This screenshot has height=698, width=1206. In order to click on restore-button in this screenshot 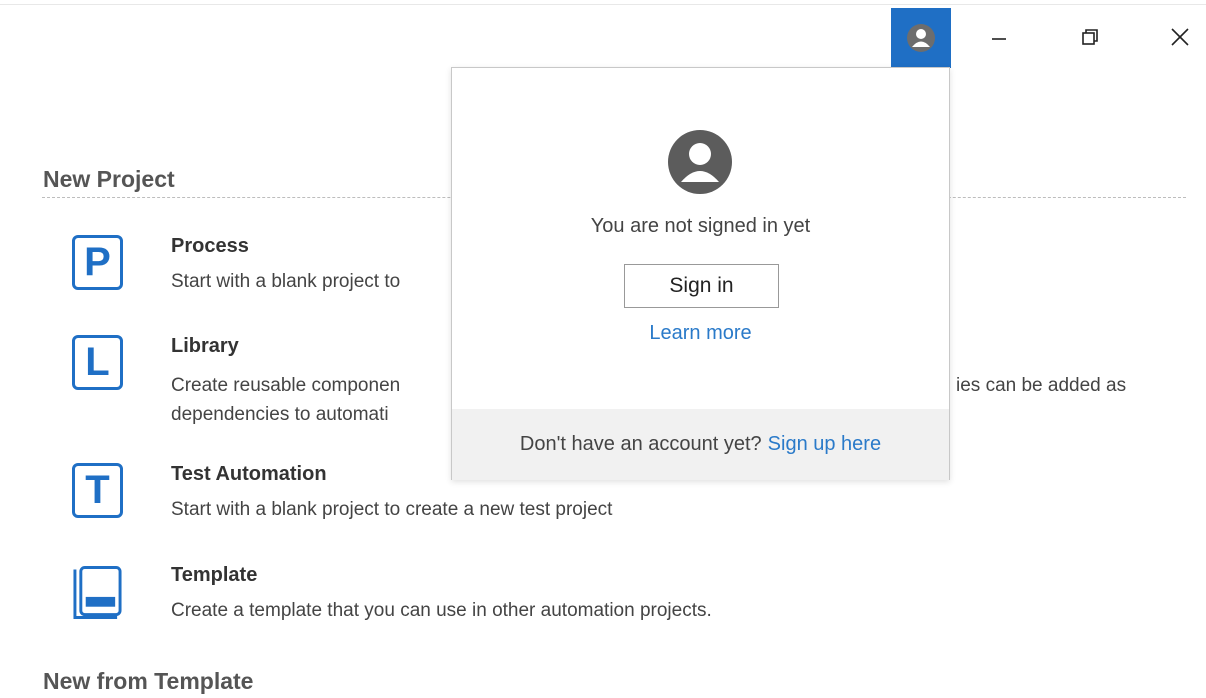, I will do `click(1090, 37)`.